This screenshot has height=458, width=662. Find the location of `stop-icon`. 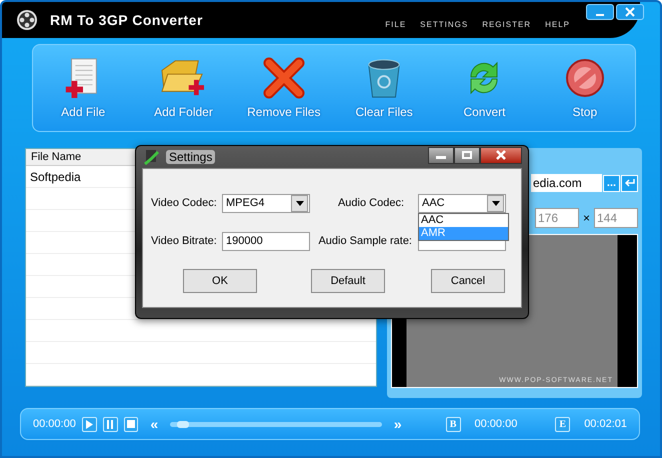

stop-icon is located at coordinates (130, 424).